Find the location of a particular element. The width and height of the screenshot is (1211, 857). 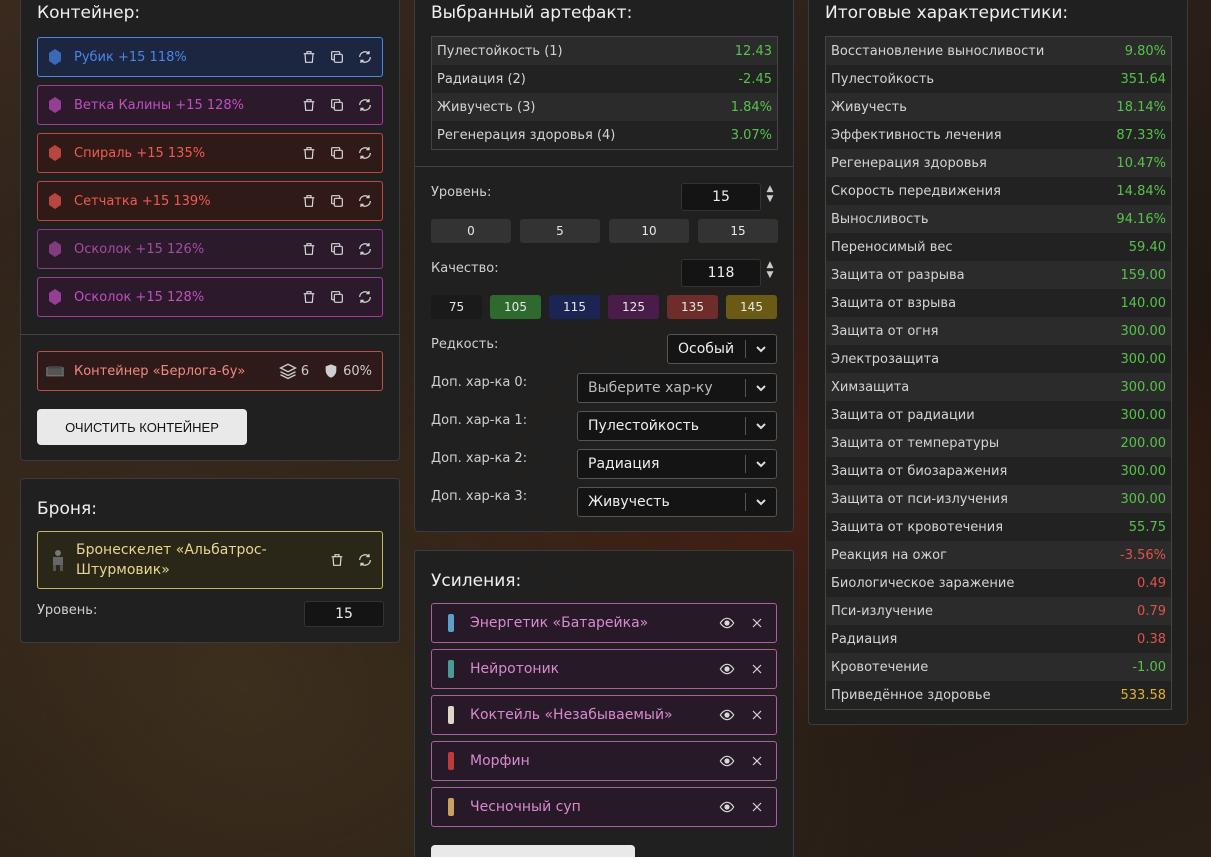

boost-item: Нейротоник is located at coordinates (604, 669).